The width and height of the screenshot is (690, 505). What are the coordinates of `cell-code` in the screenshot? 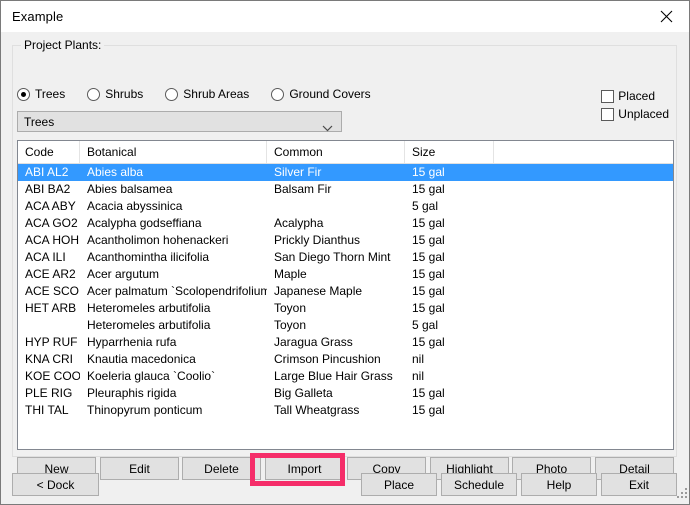 It's located at (49, 325).